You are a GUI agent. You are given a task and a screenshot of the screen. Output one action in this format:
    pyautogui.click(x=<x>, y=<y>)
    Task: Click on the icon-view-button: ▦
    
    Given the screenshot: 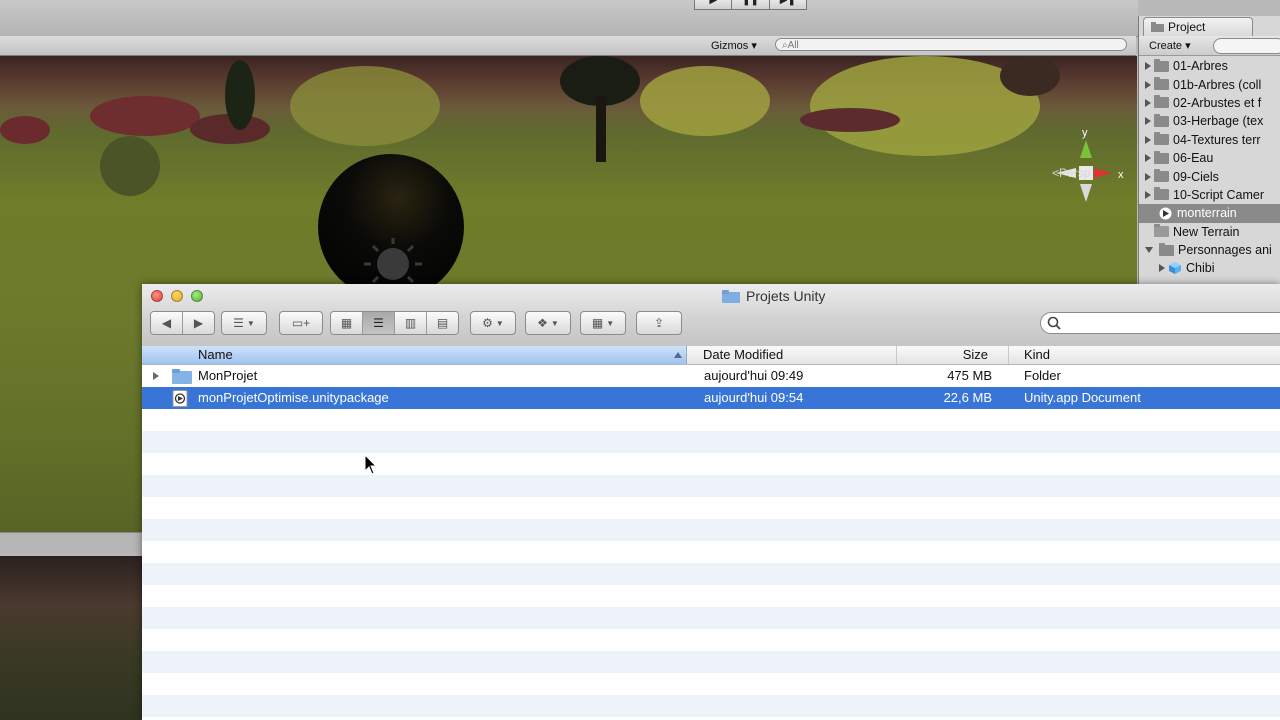 What is the action you would take?
    pyautogui.click(x=347, y=323)
    